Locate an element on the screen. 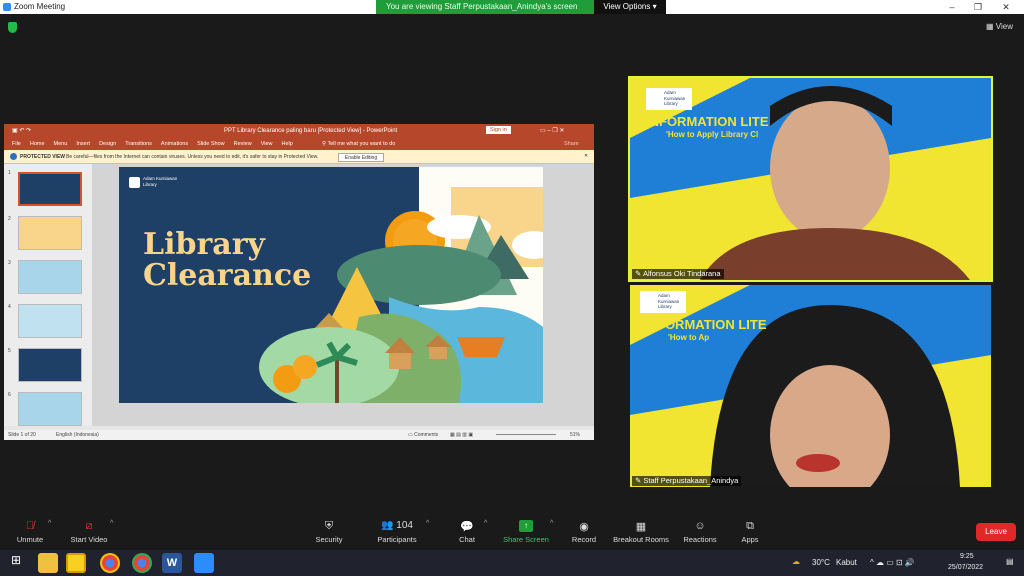 The height and width of the screenshot is (576, 1024). ribbon-tab-transitions: Transitions is located at coordinates (138, 144).